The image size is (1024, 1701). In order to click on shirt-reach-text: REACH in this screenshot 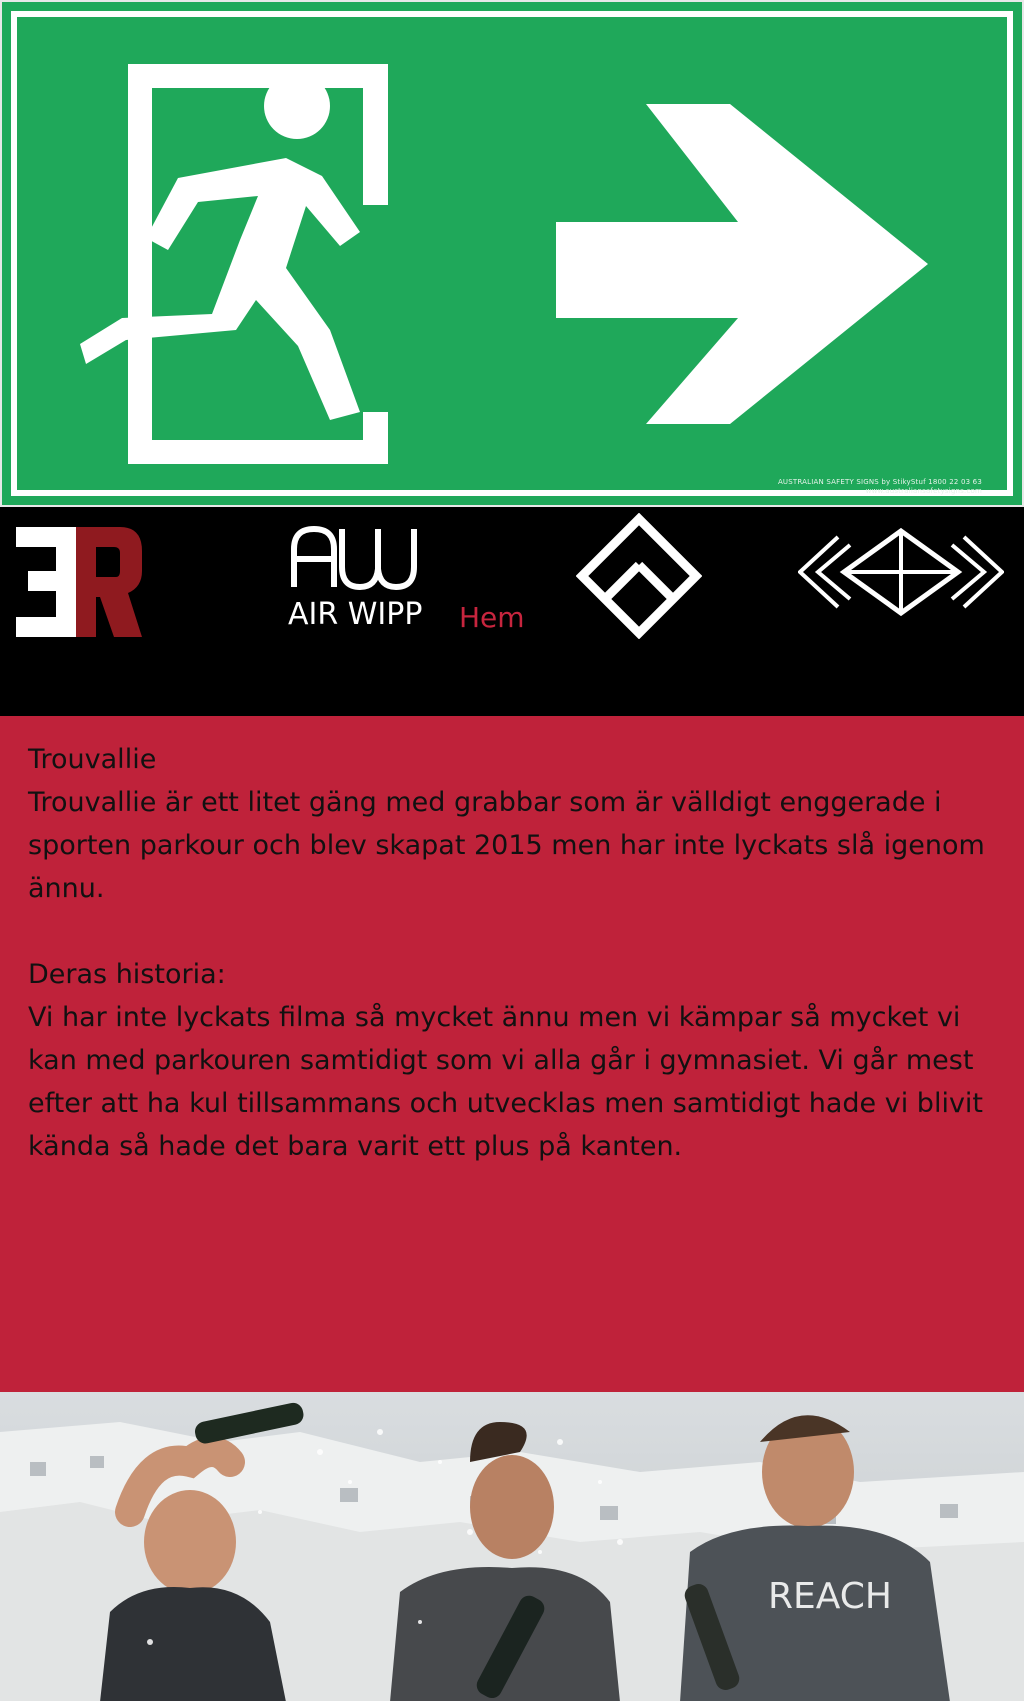, I will do `click(830, 1596)`.